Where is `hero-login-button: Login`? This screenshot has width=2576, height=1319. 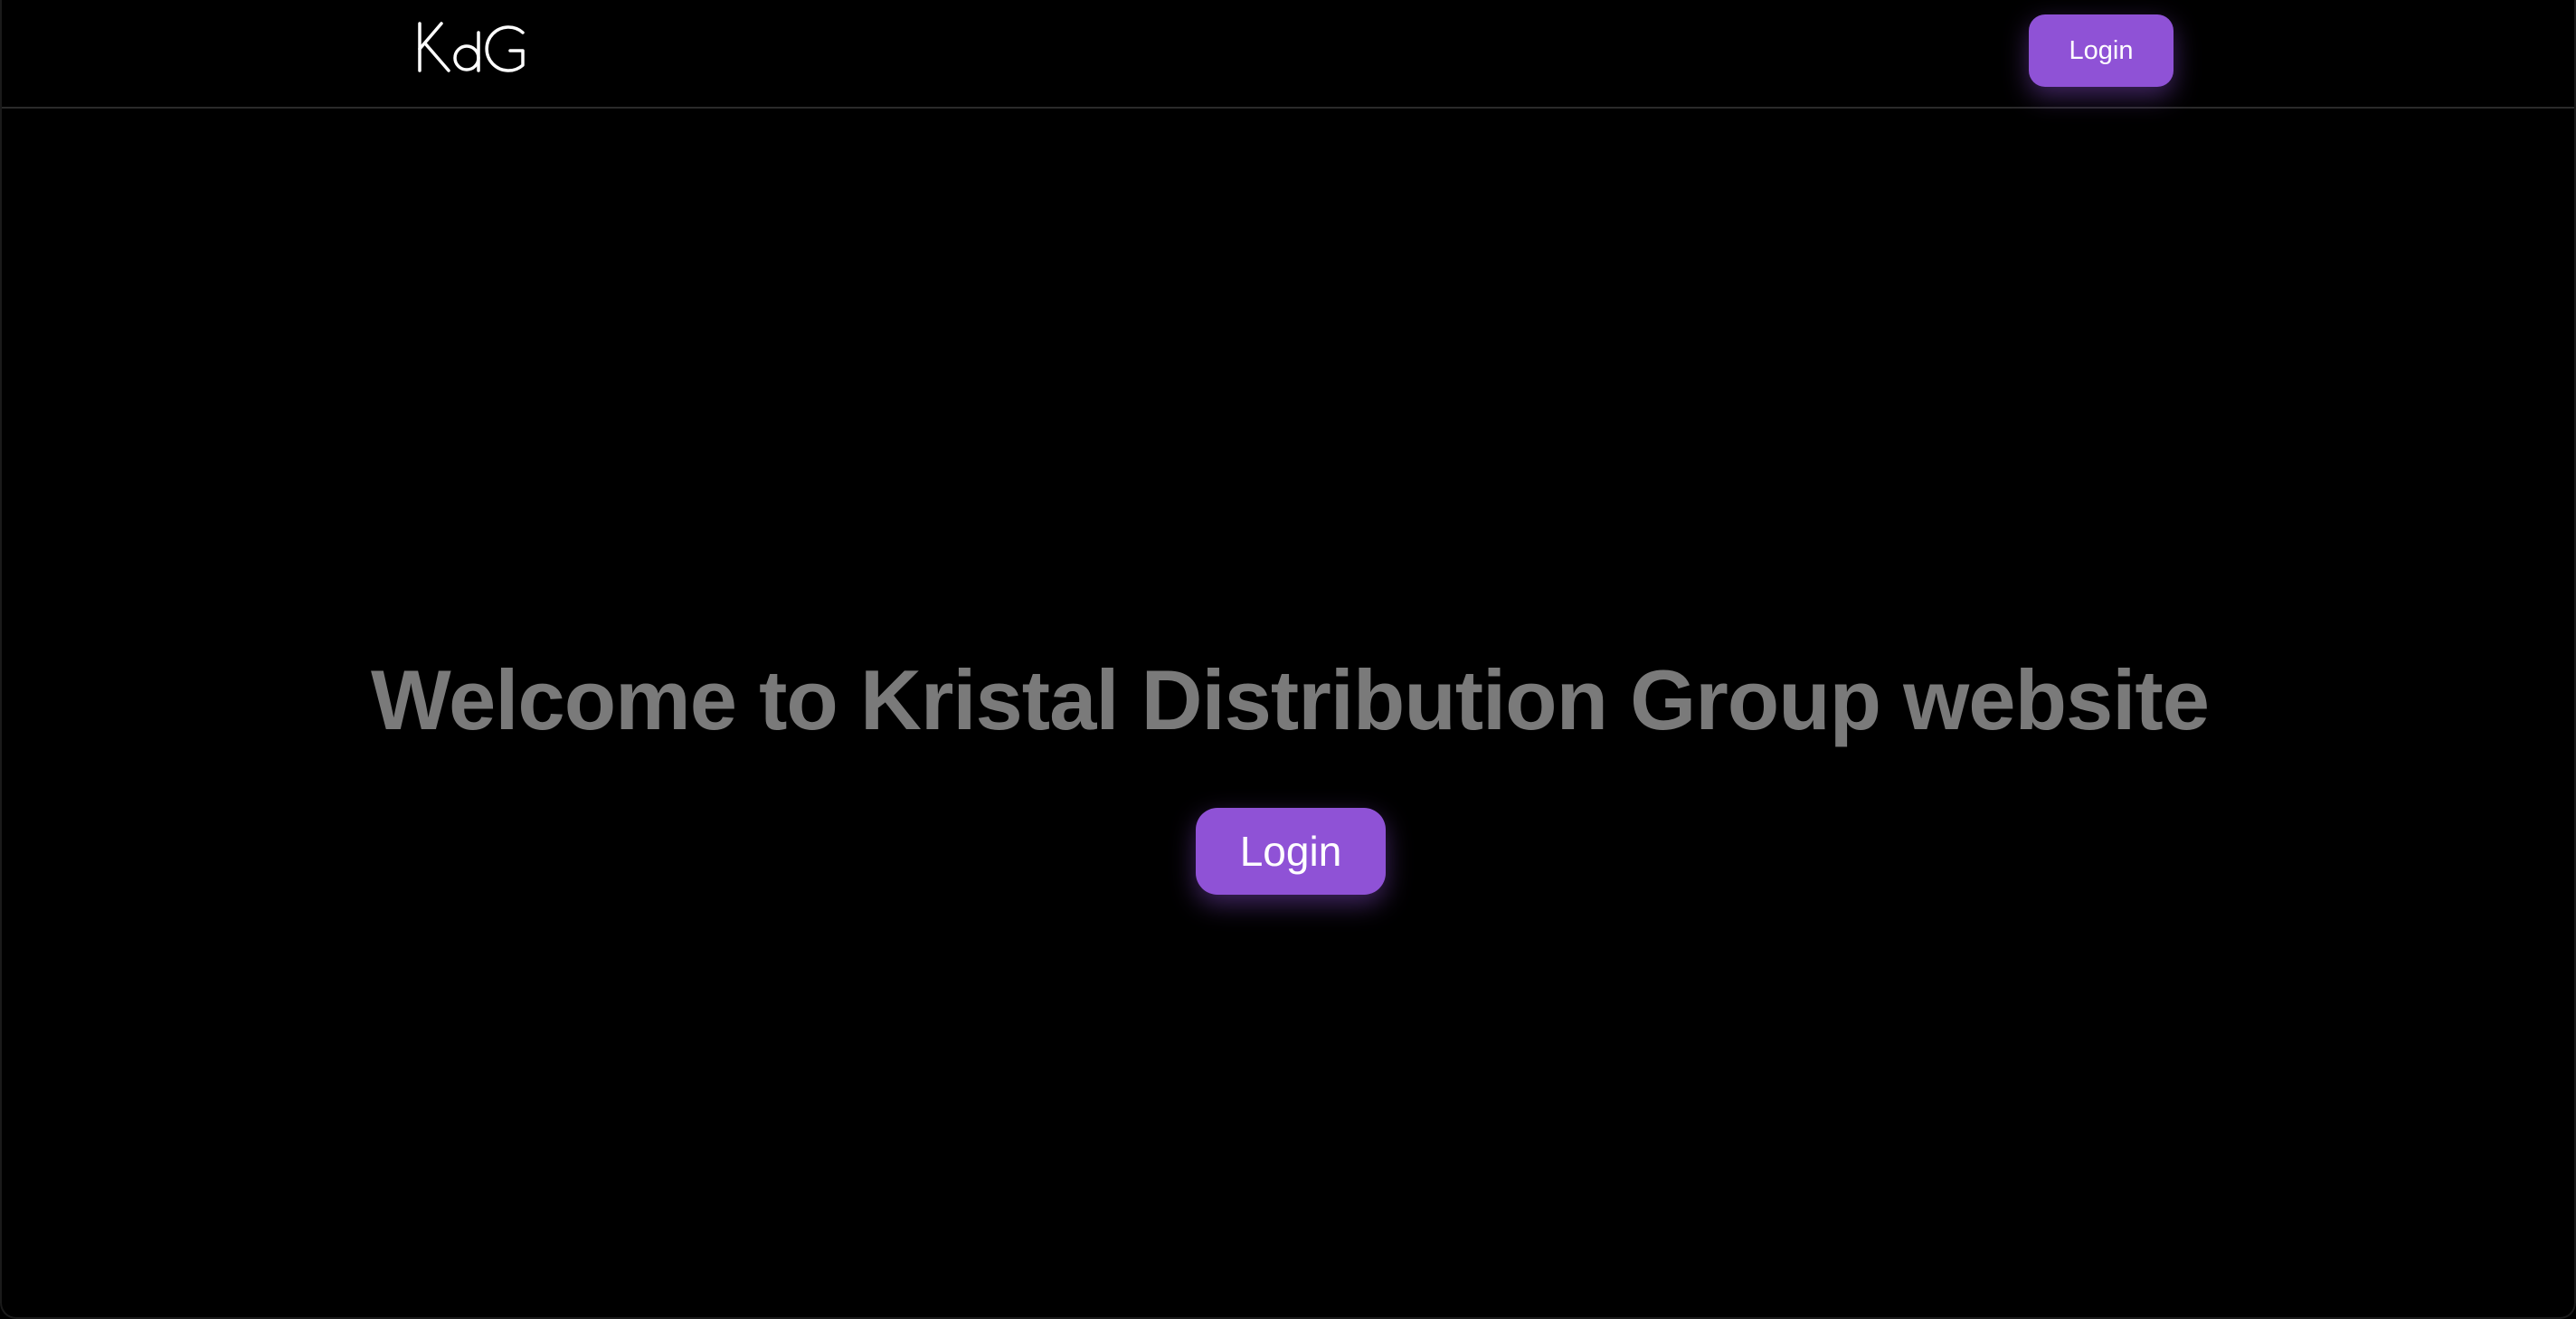
hero-login-button: Login is located at coordinates (1291, 851).